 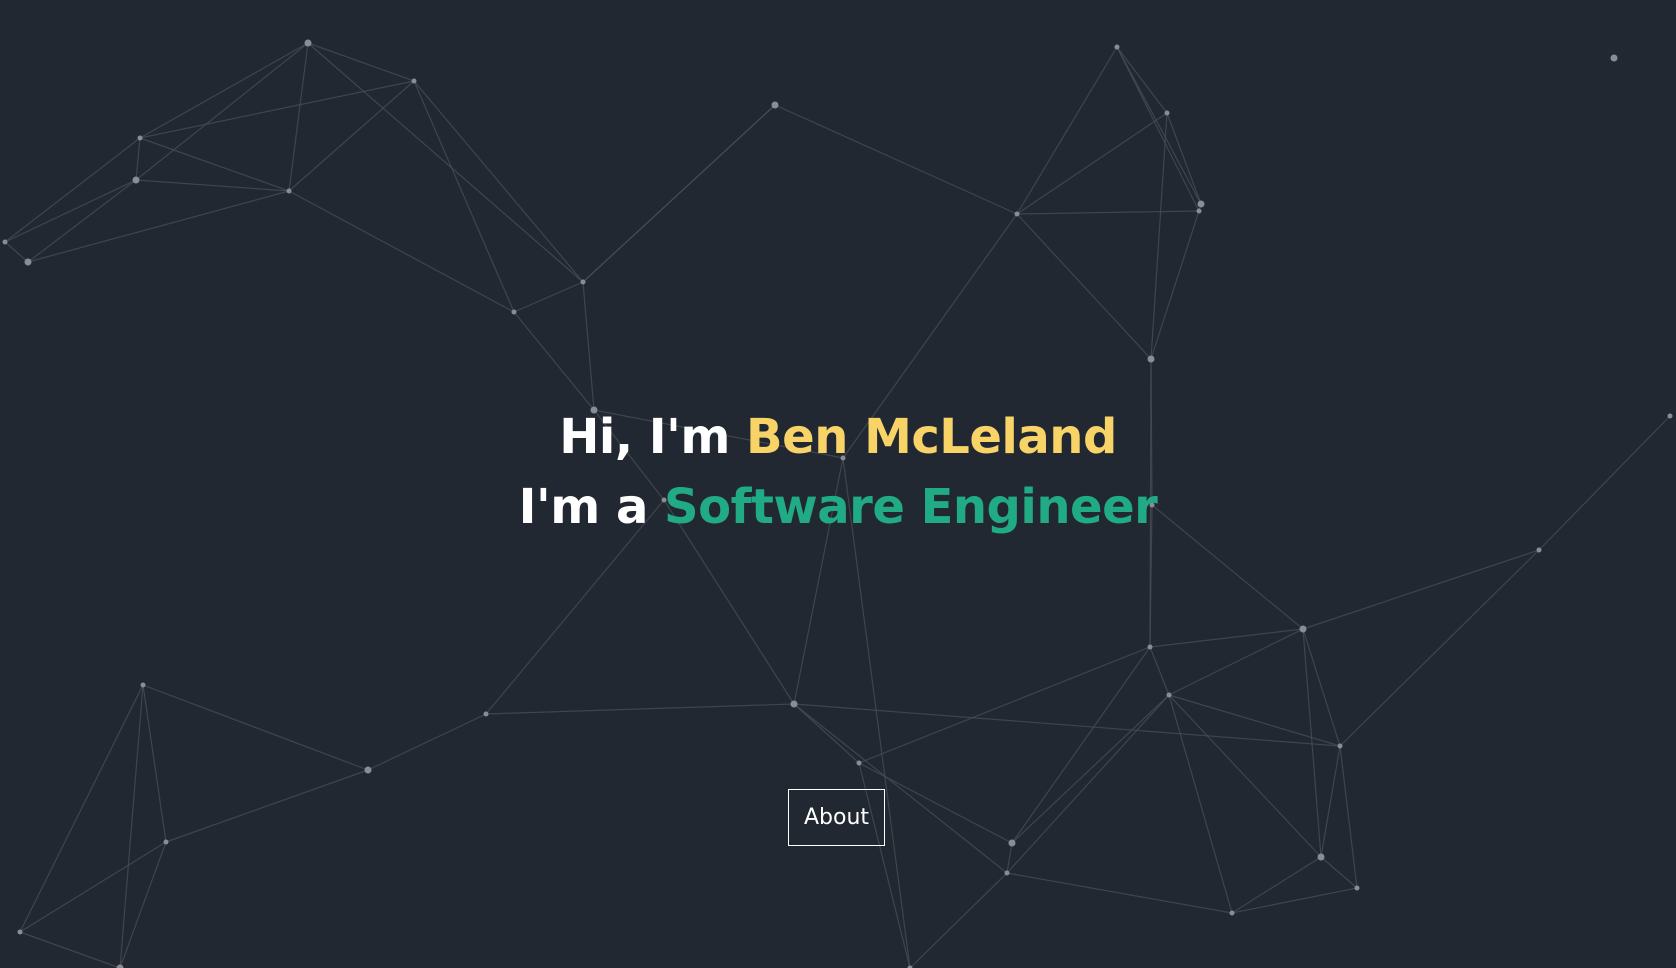 I want to click on role-prefix: I'm a, so click(x=591, y=507).